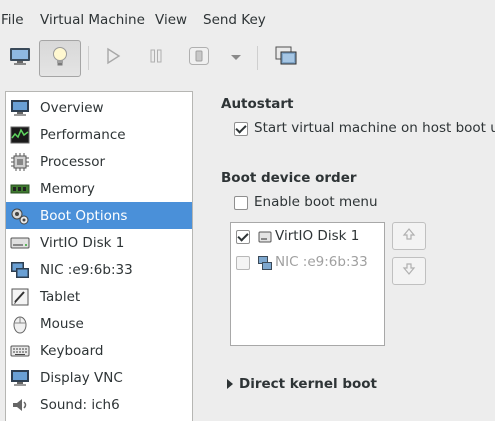 This screenshot has height=421, width=495. What do you see at coordinates (20, 378) in the screenshot?
I see `display-icon` at bounding box center [20, 378].